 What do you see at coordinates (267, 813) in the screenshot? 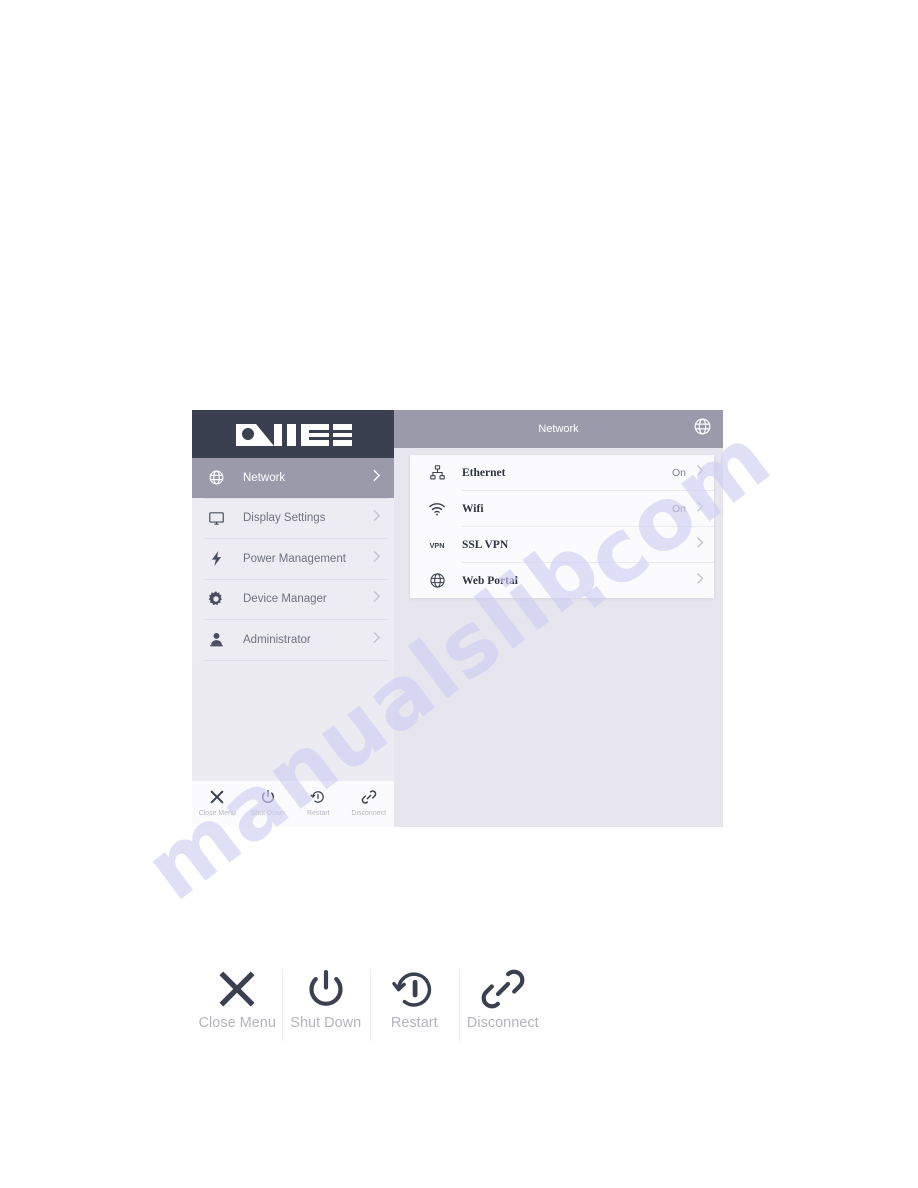
I see `toolbar-button-label: Shut Down` at bounding box center [267, 813].